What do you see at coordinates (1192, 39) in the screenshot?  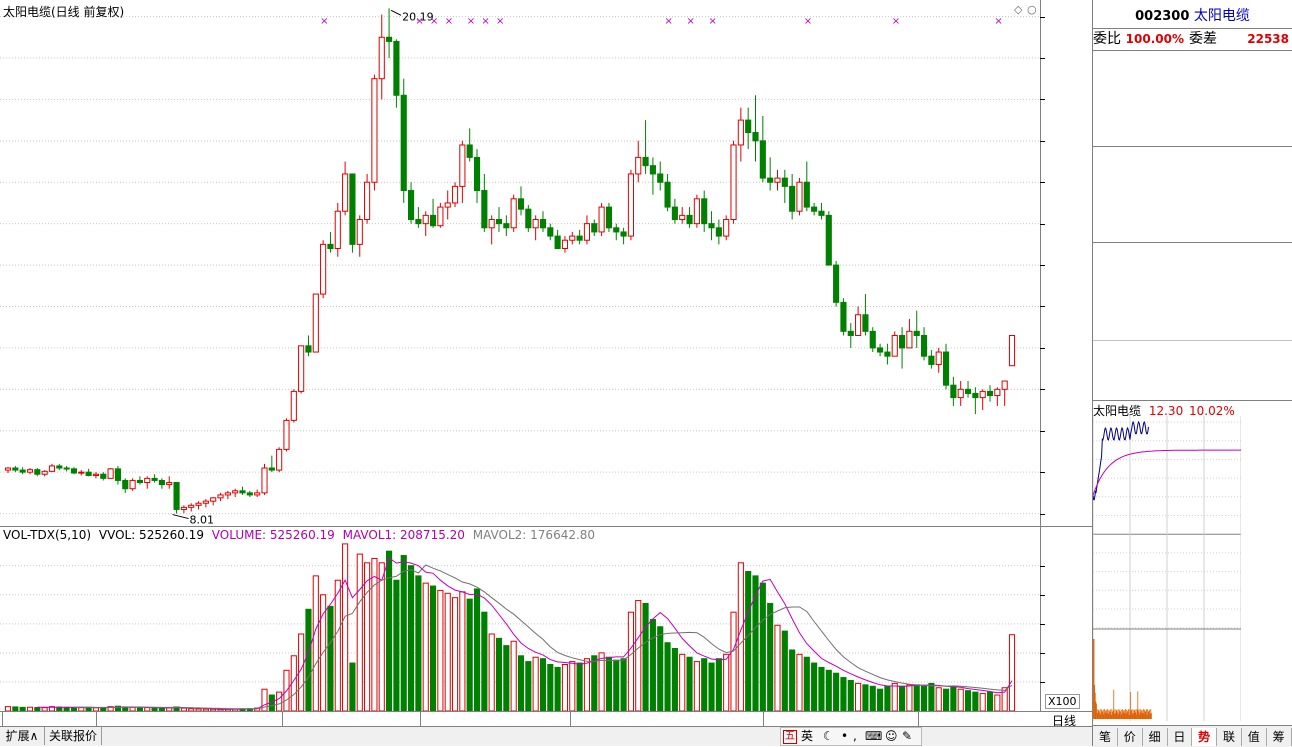 I see `webi-row: 委比 100.00% 委差 22538` at bounding box center [1192, 39].